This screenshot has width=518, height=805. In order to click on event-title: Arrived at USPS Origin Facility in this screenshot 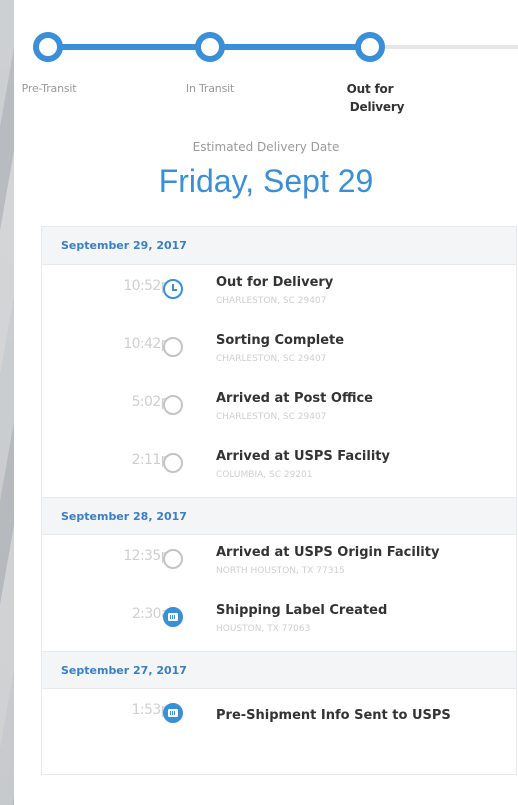, I will do `click(328, 552)`.